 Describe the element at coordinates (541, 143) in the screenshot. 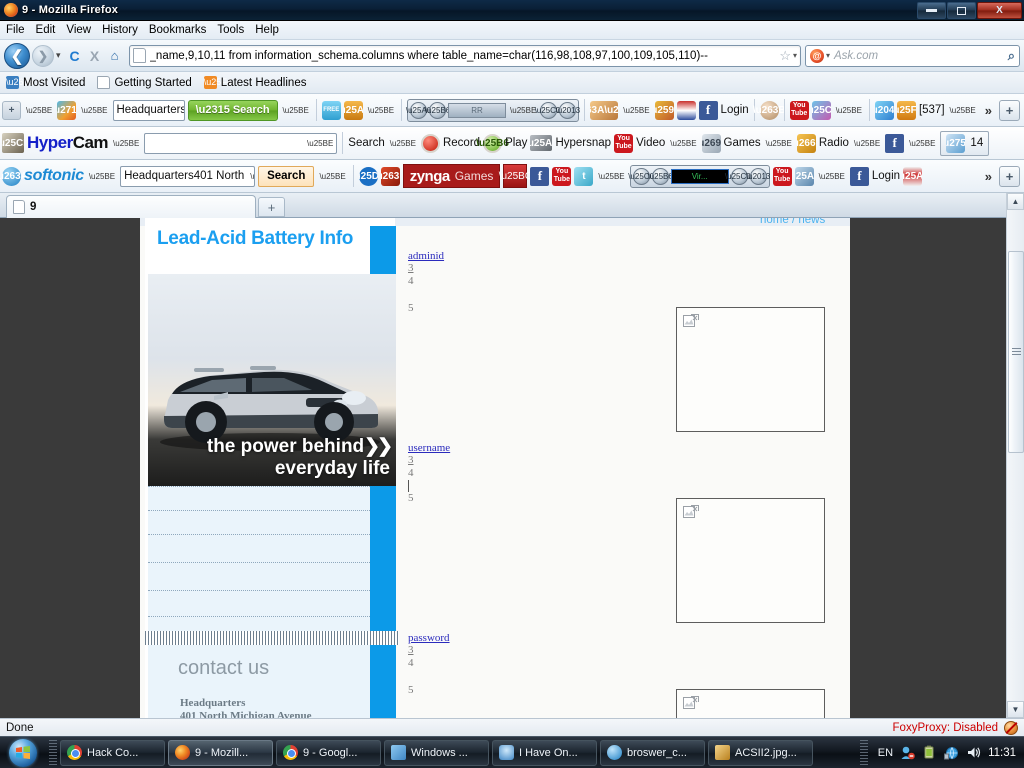

I see `hypersnap-icon: \u25A3` at that location.